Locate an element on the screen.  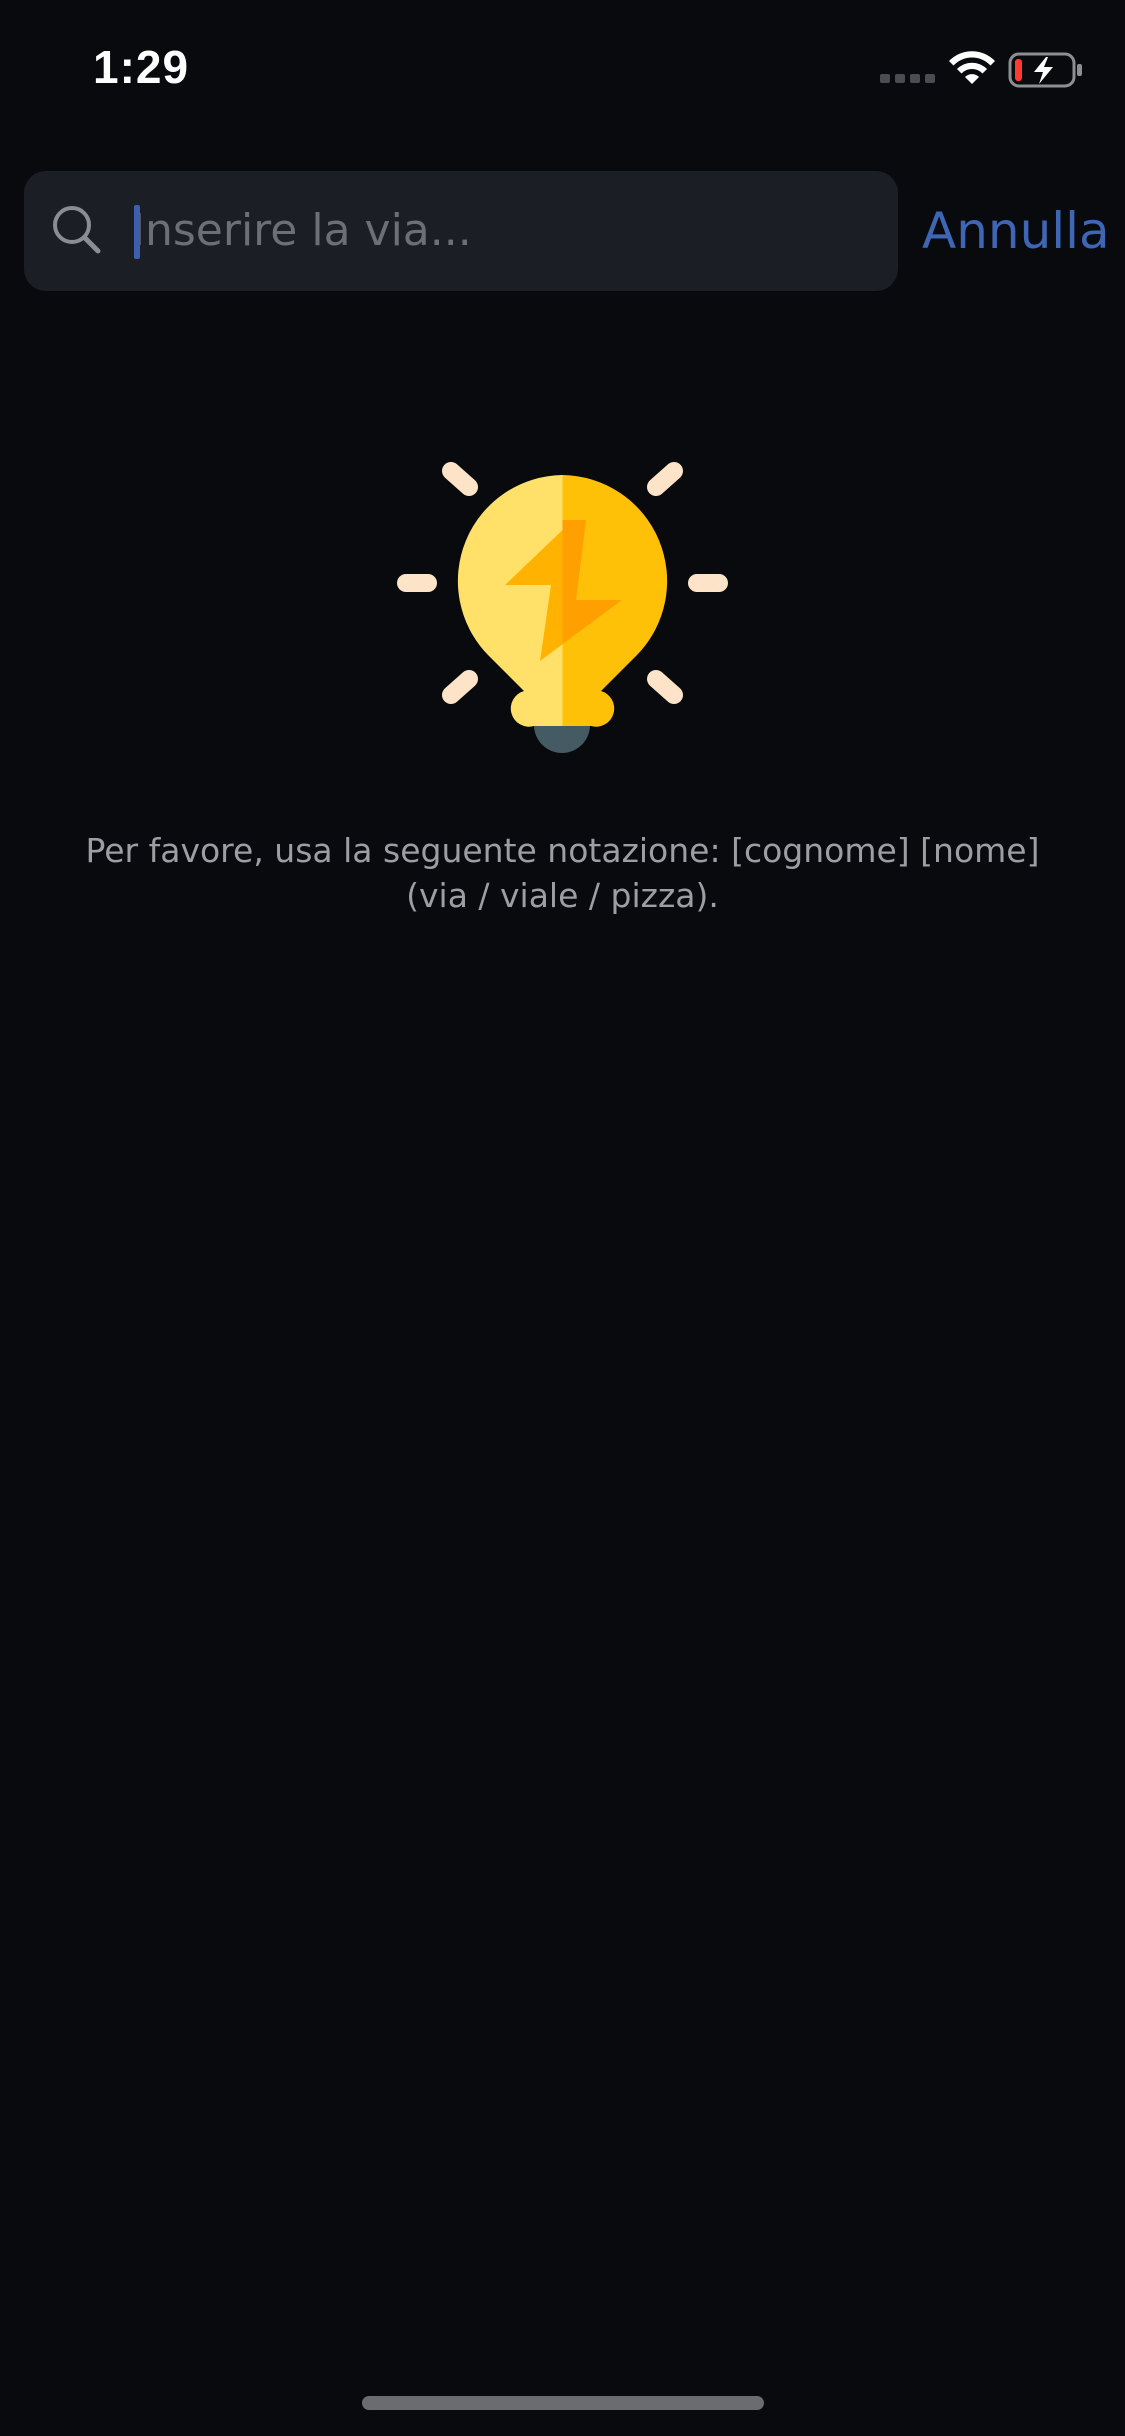
cancel-button: Annulla is located at coordinates (1016, 231).